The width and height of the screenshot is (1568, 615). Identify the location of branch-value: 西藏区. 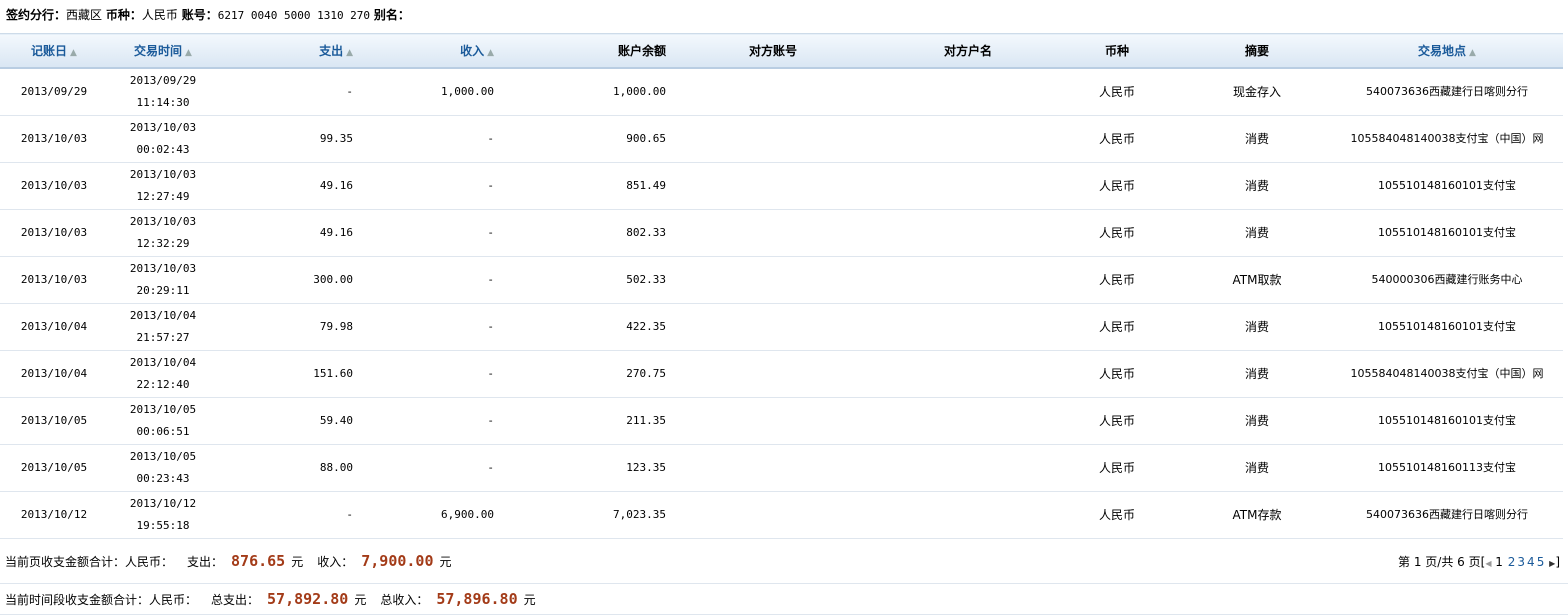
(84, 15).